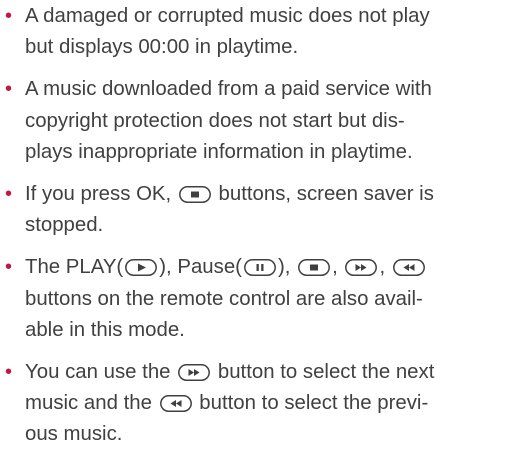 This screenshot has height=451, width=511. Describe the element at coordinates (74, 267) in the screenshot. I see `note-text: The PLAY(` at that location.